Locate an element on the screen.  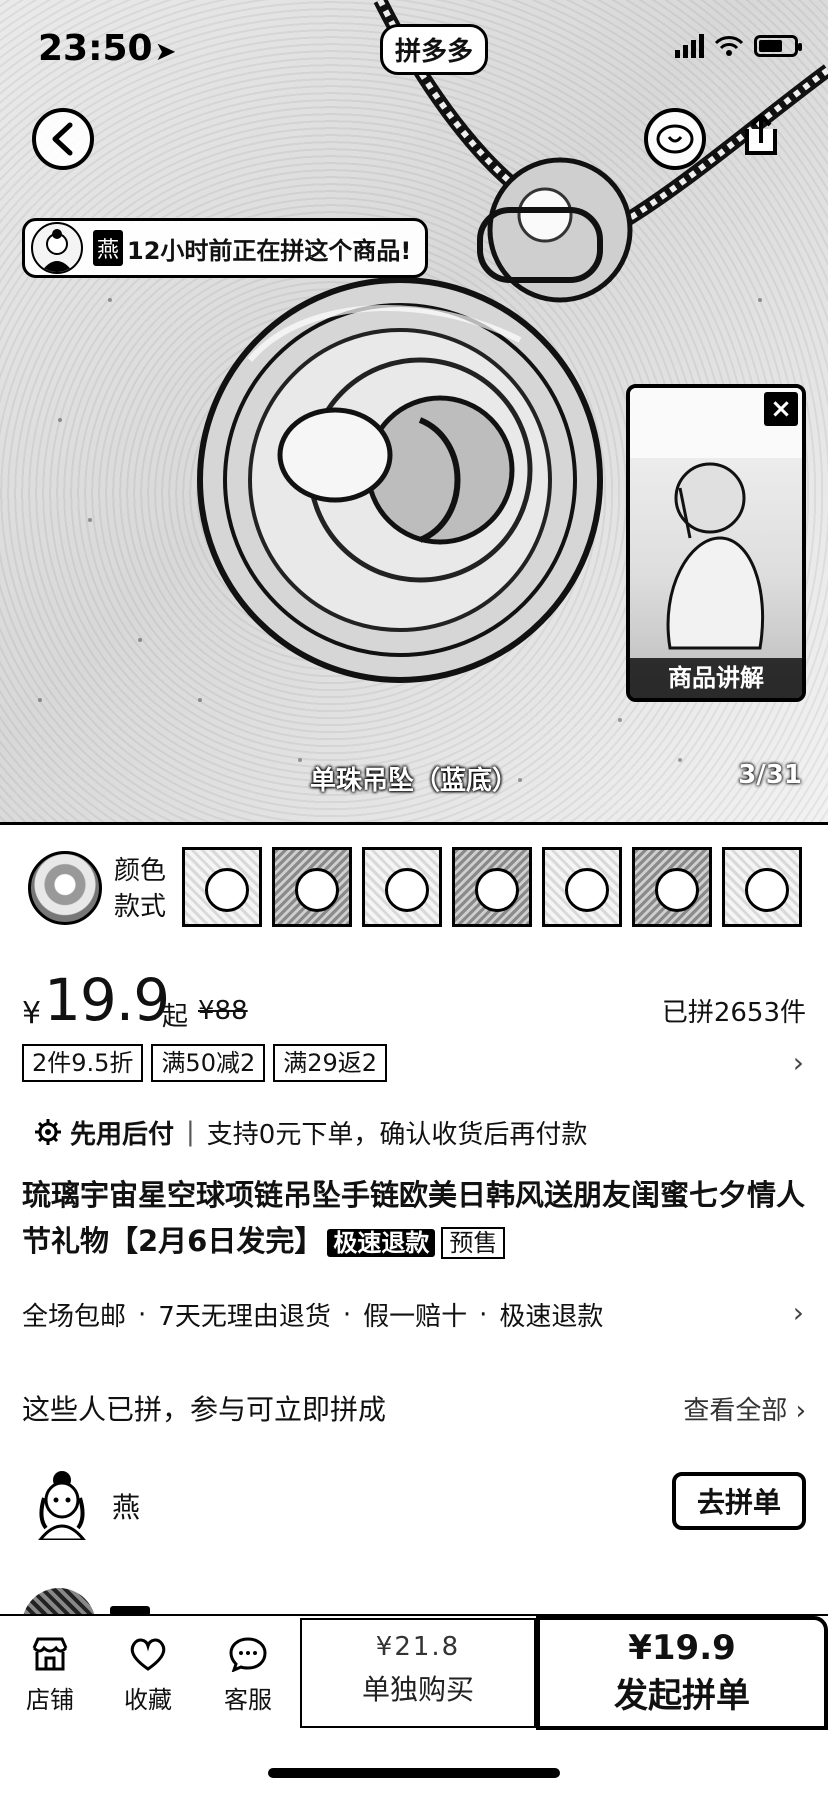
share-button is located at coordinates (761, 135).